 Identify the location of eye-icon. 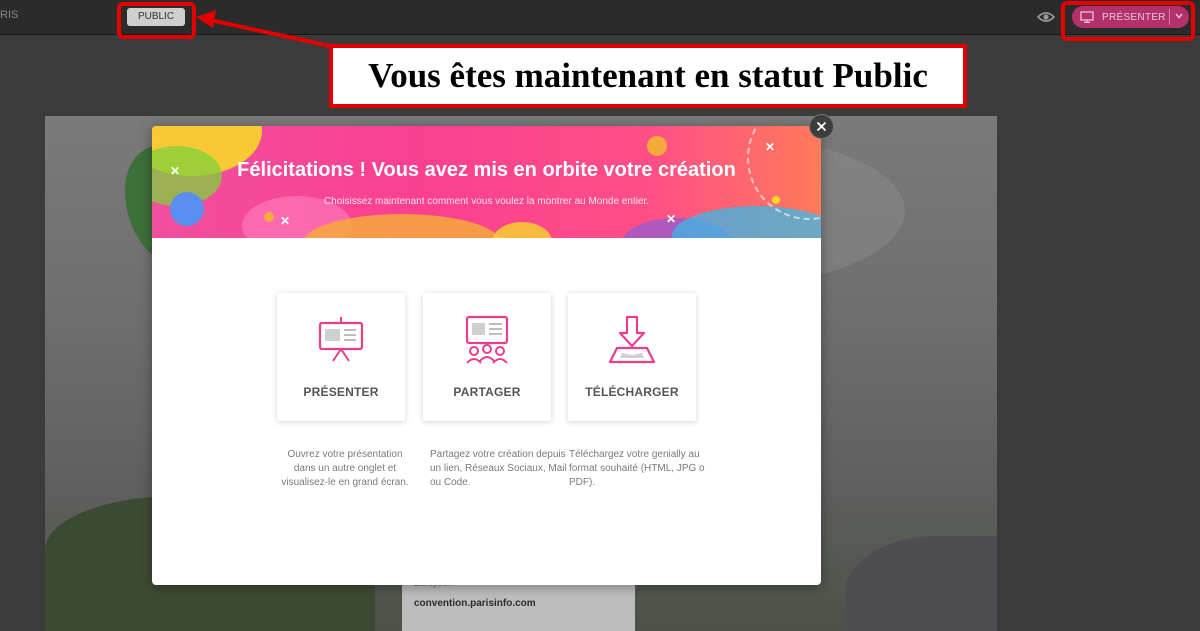
(1046, 17).